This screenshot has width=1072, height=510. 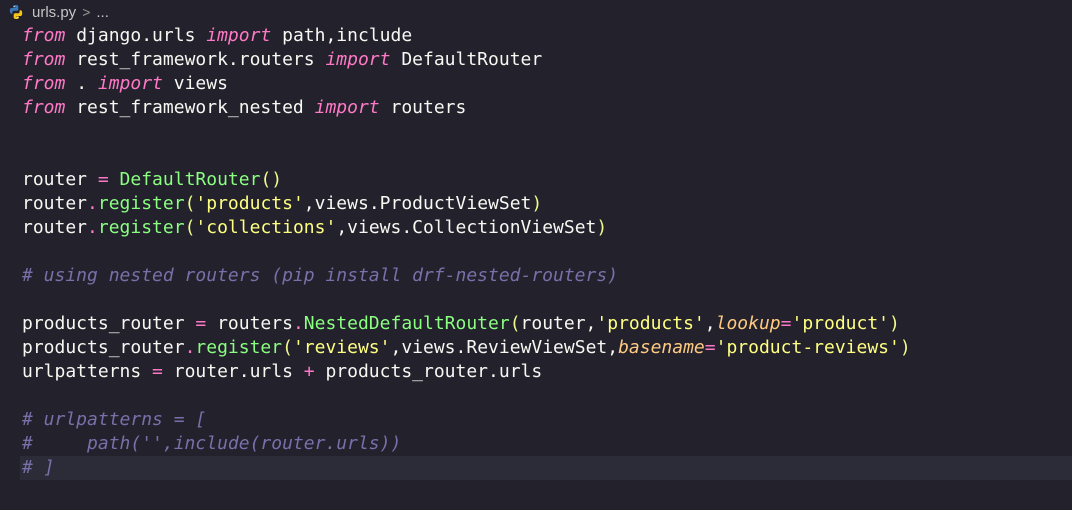 What do you see at coordinates (190, 107) in the screenshot?
I see `module-name: rest_framework_nested` at bounding box center [190, 107].